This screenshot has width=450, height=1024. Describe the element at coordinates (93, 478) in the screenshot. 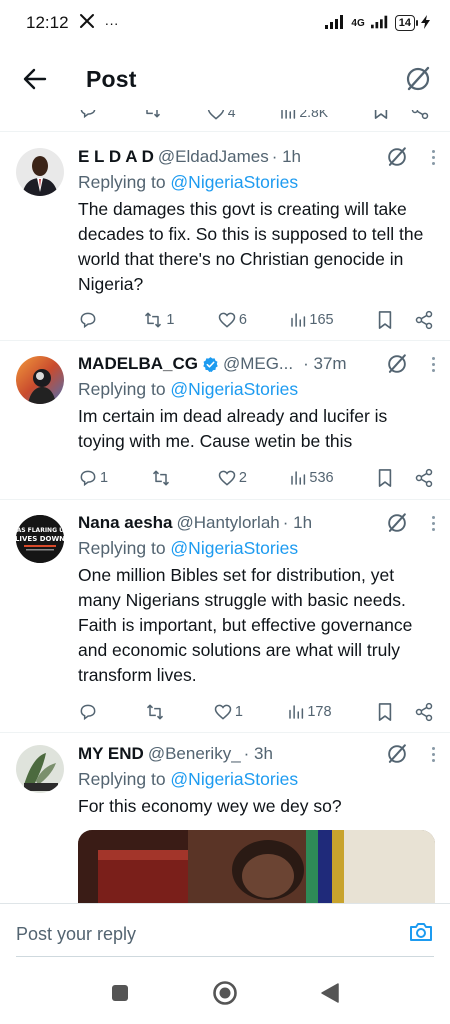

I see `reply-button: 1` at that location.